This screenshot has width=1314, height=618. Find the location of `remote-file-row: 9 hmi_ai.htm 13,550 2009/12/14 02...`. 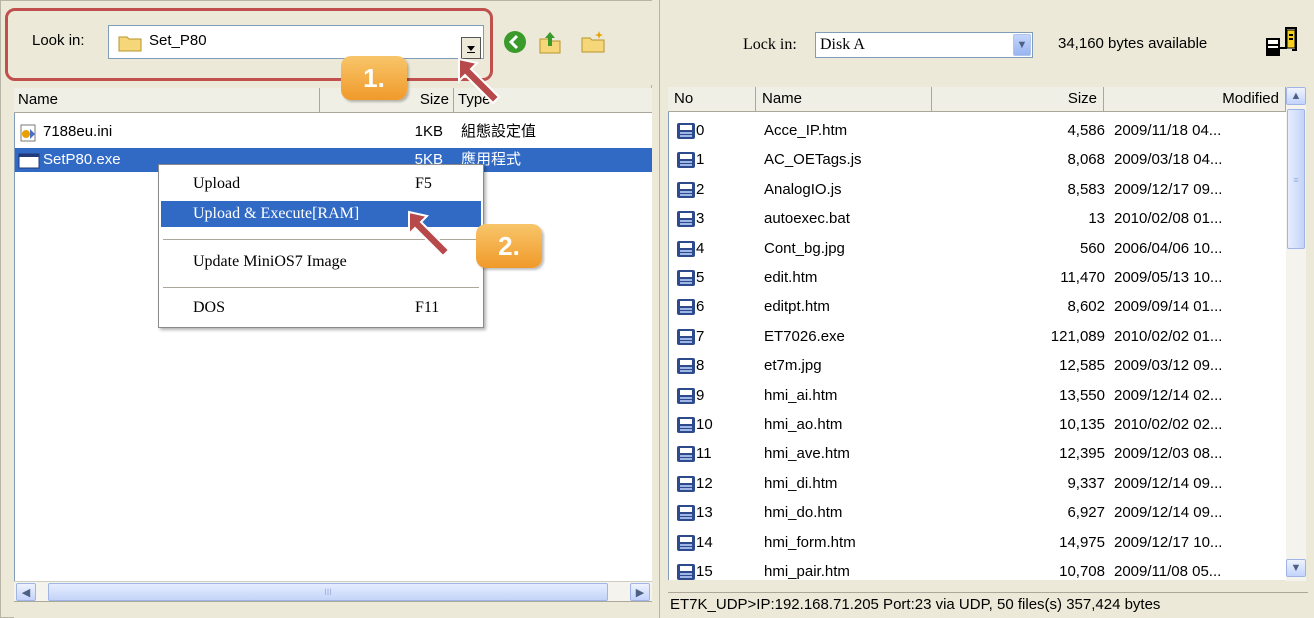

remote-file-row: 9 hmi_ai.htm 13,550 2009/12/14 02... is located at coordinates (977, 395).